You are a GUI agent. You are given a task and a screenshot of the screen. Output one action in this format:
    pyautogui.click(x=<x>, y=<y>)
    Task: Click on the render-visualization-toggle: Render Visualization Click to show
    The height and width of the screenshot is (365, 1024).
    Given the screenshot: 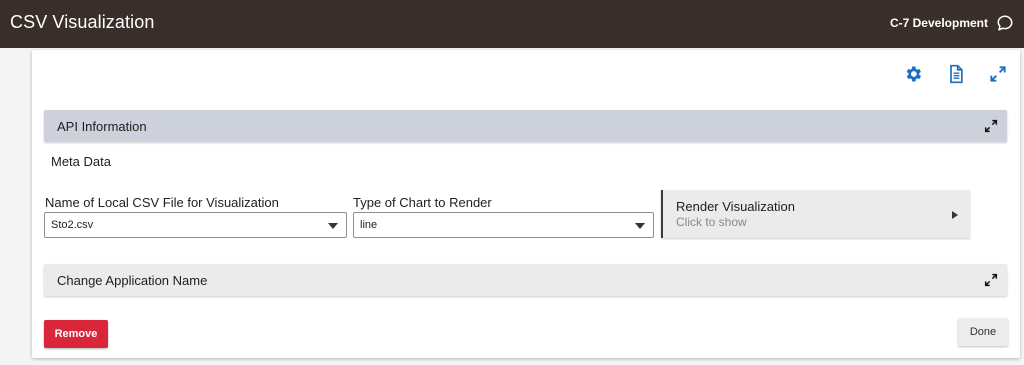 What is the action you would take?
    pyautogui.click(x=815, y=214)
    